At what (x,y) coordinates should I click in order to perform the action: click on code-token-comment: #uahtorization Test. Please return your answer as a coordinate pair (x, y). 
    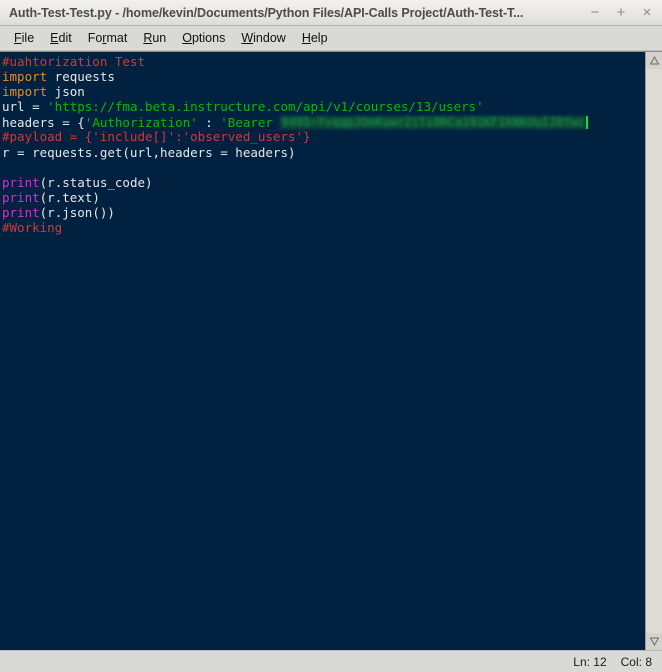
    Looking at the image, I should click on (73, 61).